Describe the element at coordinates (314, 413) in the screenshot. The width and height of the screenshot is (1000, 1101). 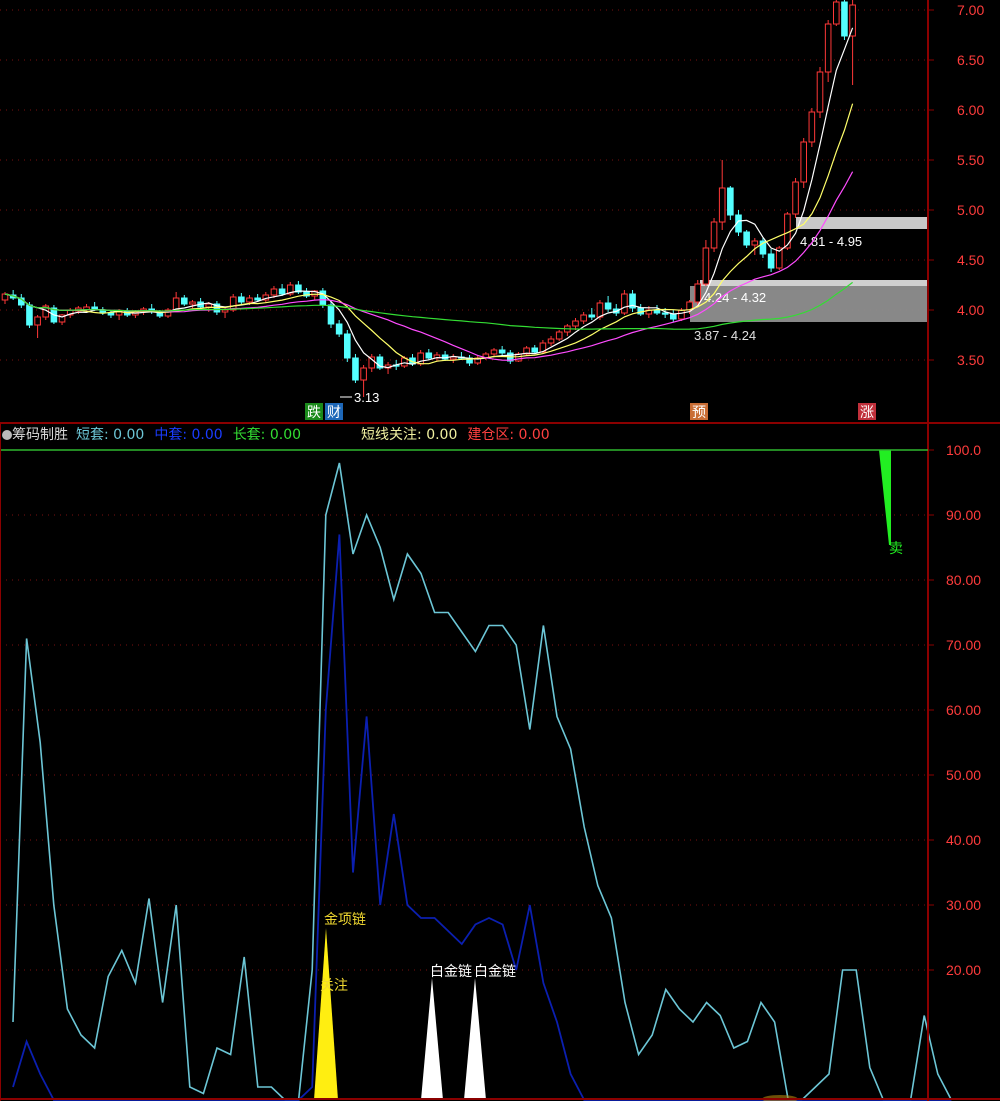
I see `marker-0-label: 跌` at that location.